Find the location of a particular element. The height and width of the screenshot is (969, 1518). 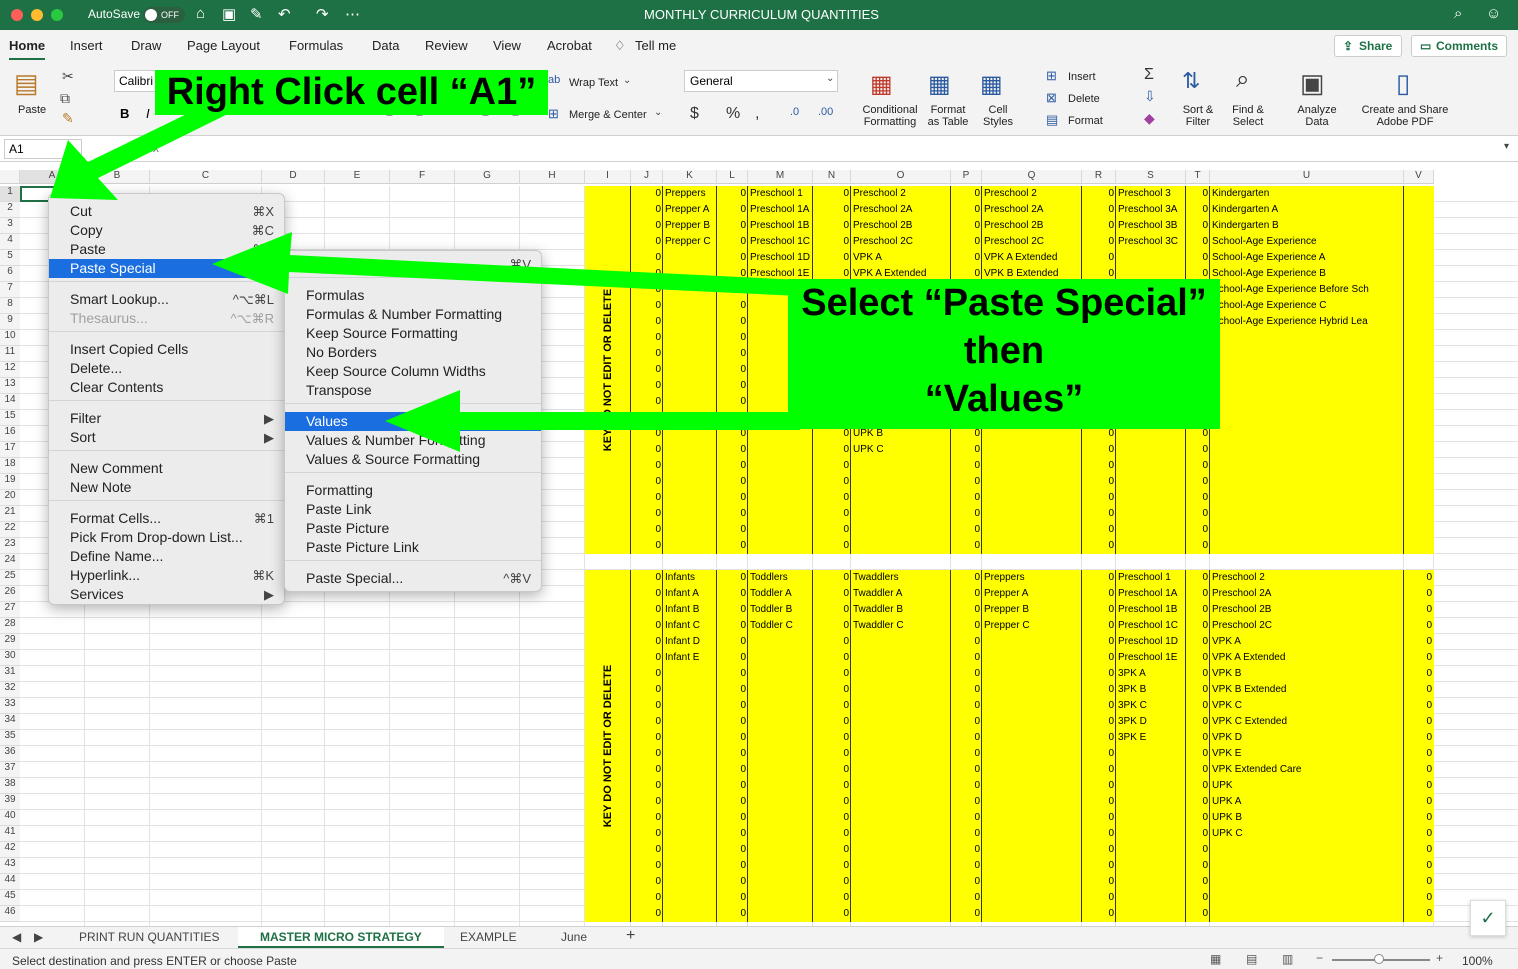

callout-paste-values: Select “Paste Special” then “Values” is located at coordinates (1004, 354).